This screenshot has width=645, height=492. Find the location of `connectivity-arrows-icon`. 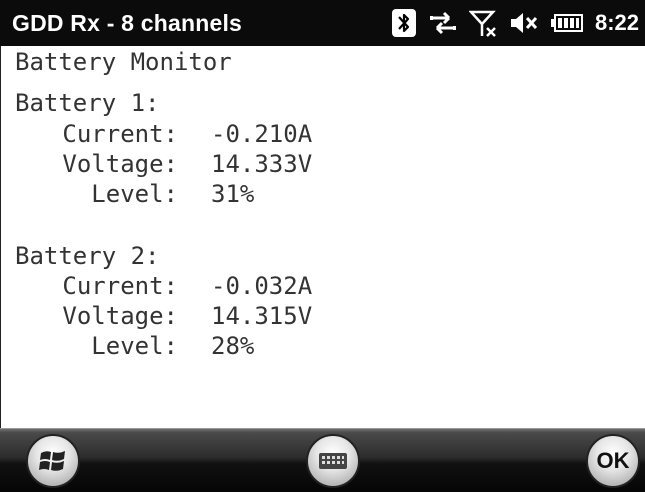

connectivity-arrows-icon is located at coordinates (443, 23).